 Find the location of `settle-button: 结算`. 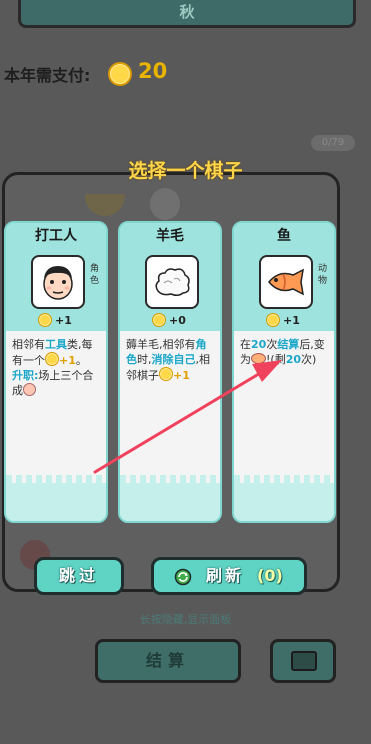

settle-button: 结算 is located at coordinates (168, 661).